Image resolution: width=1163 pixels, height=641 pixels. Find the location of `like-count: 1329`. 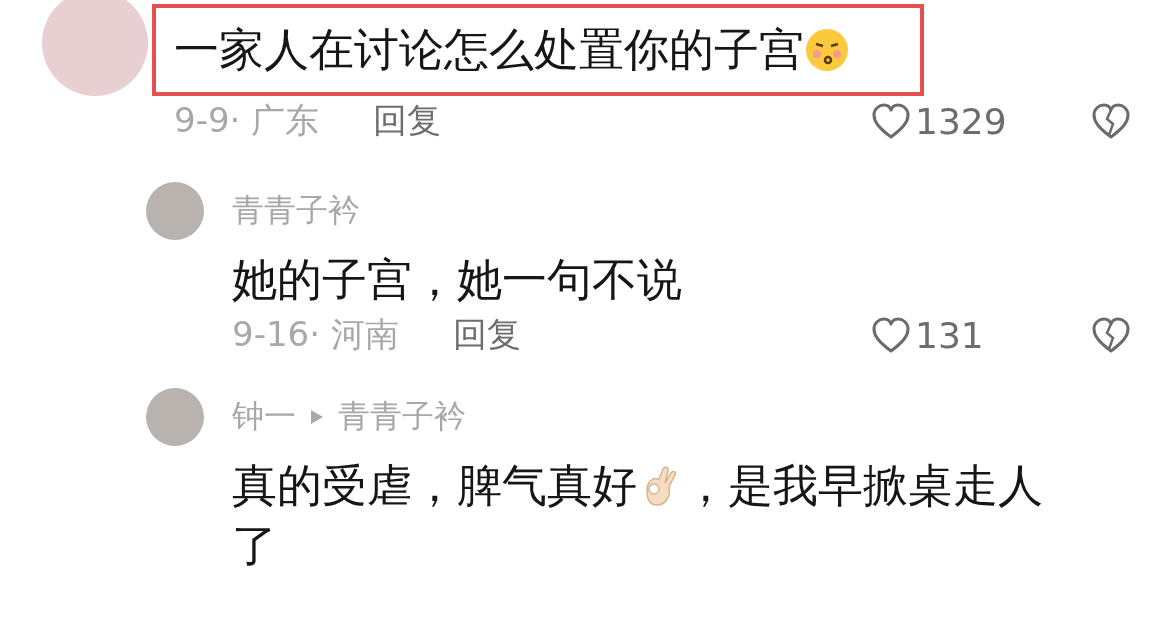

like-count: 1329 is located at coordinates (961, 121).